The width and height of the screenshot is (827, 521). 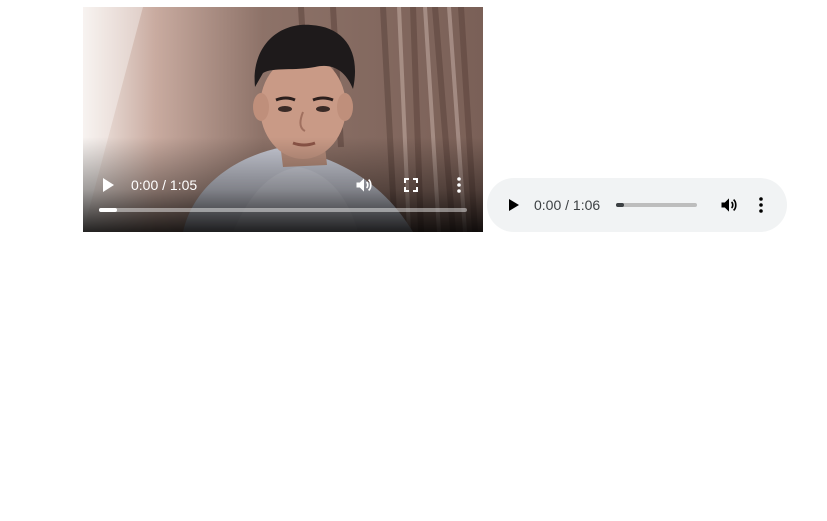 What do you see at coordinates (656, 205) in the screenshot?
I see `audio-progress-bar` at bounding box center [656, 205].